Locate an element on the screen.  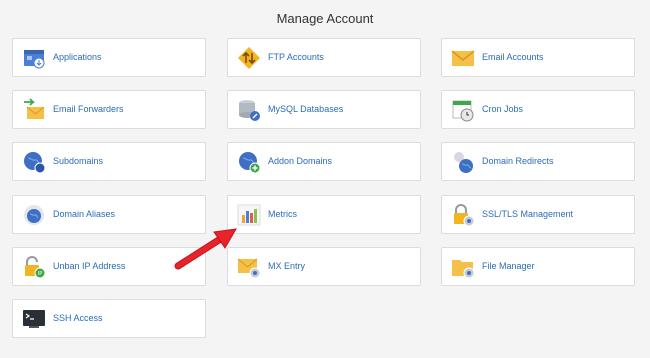
tile-metrics: Metrics is located at coordinates (324, 214).